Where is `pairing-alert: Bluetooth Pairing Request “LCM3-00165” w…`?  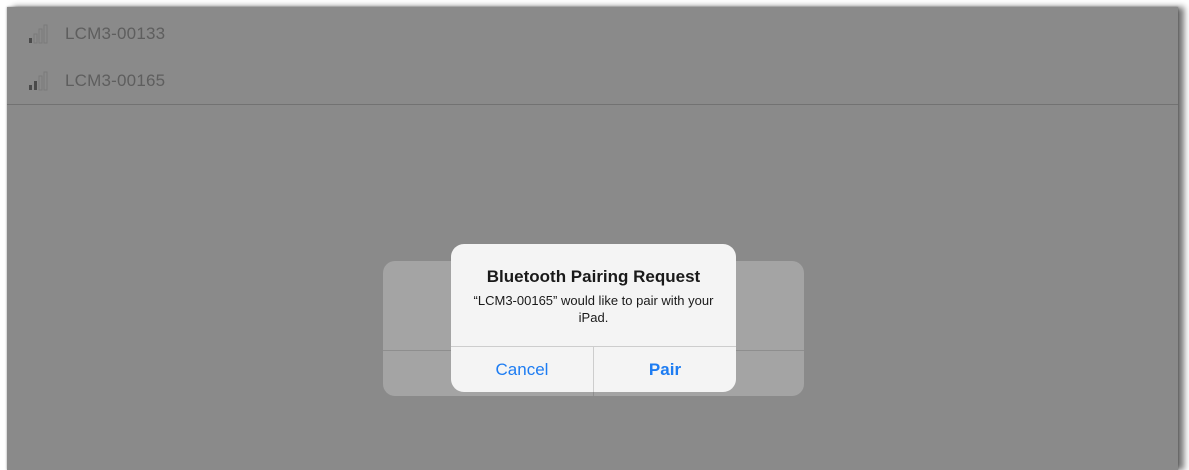 pairing-alert: Bluetooth Pairing Request “LCM3-00165” w… is located at coordinates (593, 318).